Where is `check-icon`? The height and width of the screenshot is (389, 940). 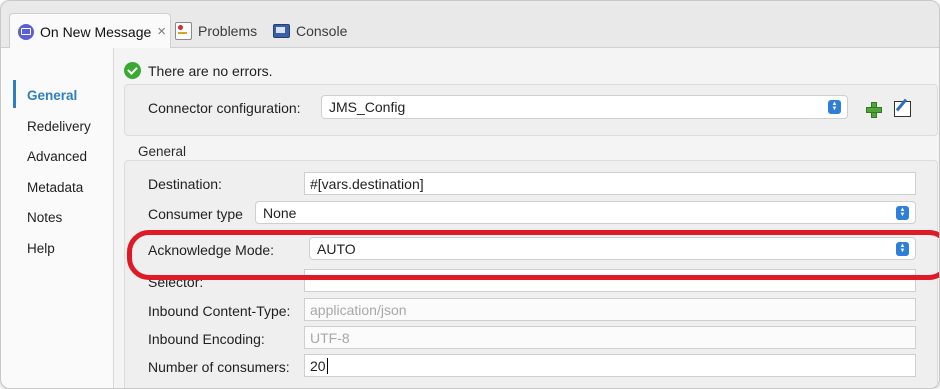
check-icon is located at coordinates (132, 70).